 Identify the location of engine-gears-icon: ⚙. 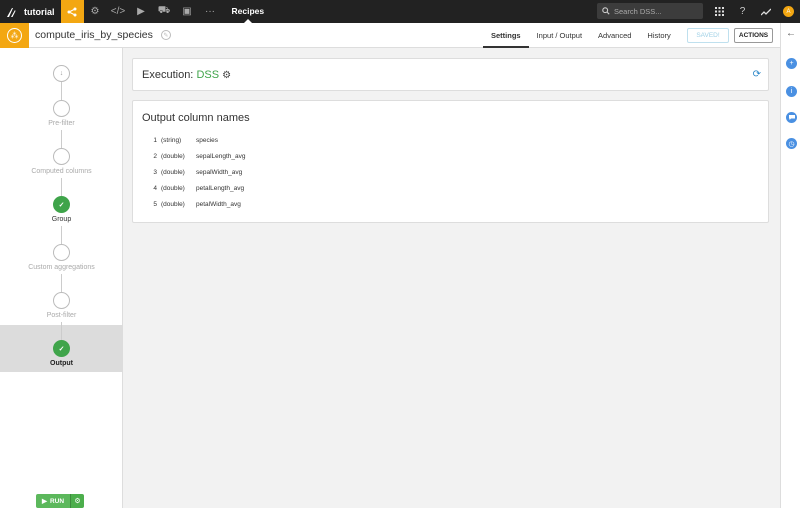
(226, 75).